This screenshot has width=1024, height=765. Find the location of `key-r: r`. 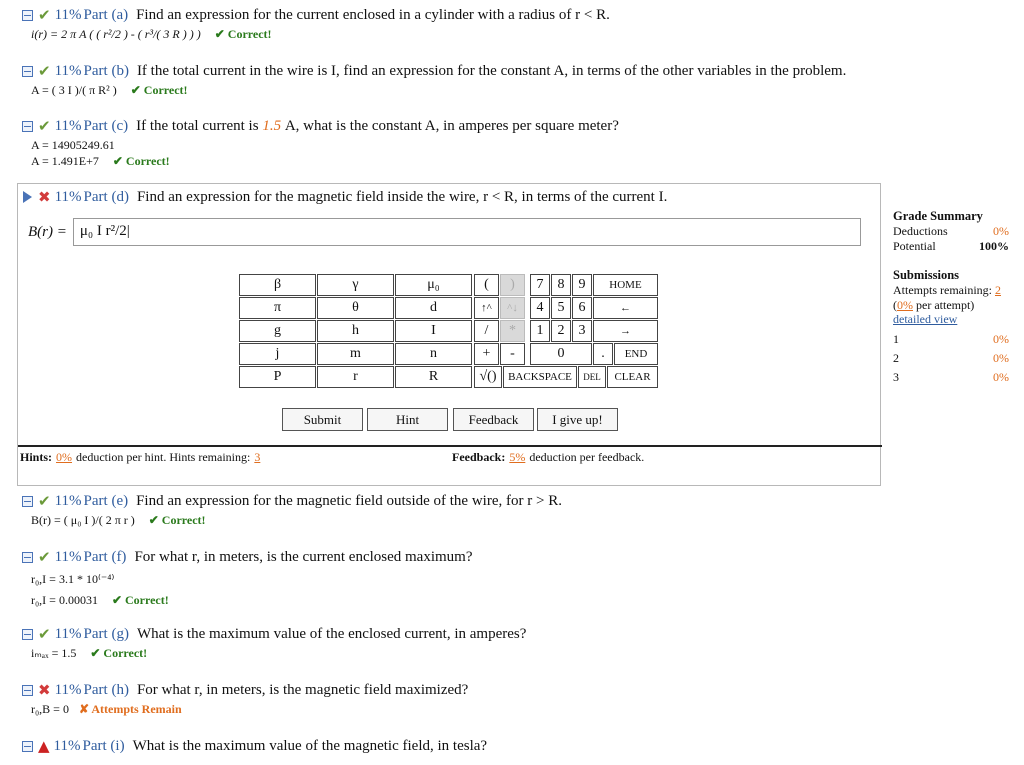

key-r: r is located at coordinates (355, 377).